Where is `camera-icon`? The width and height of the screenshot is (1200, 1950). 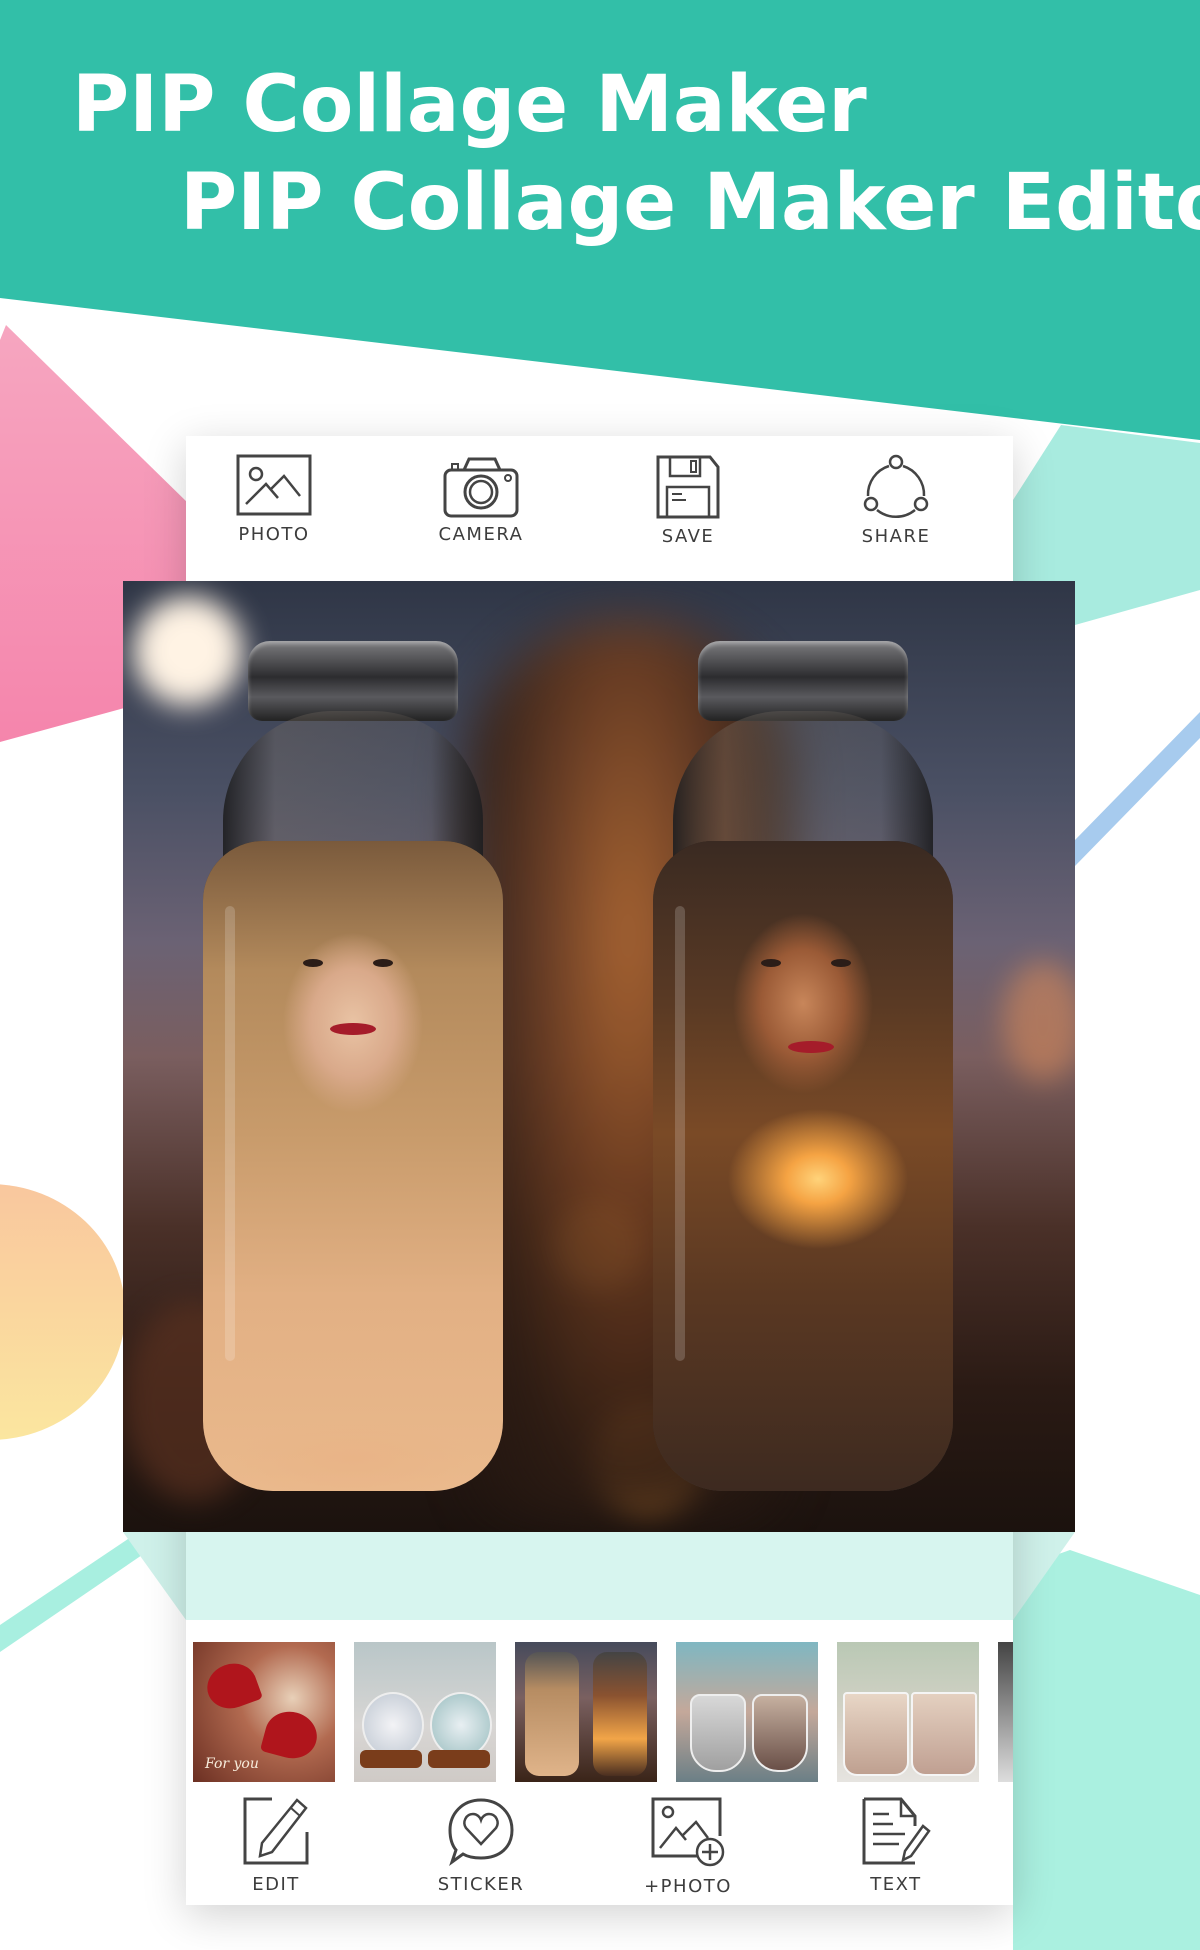
camera-icon is located at coordinates (481, 487).